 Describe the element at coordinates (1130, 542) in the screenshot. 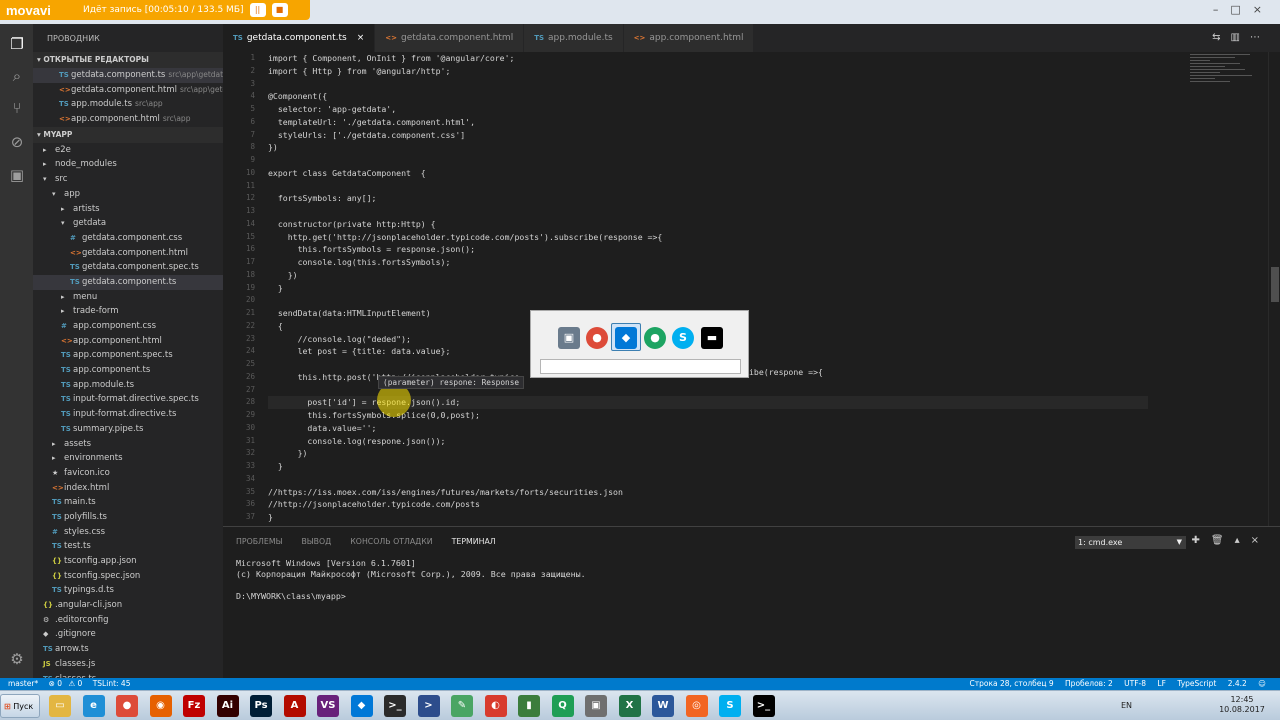

I see `terminal-select: 1: cmd.exe ▼` at that location.